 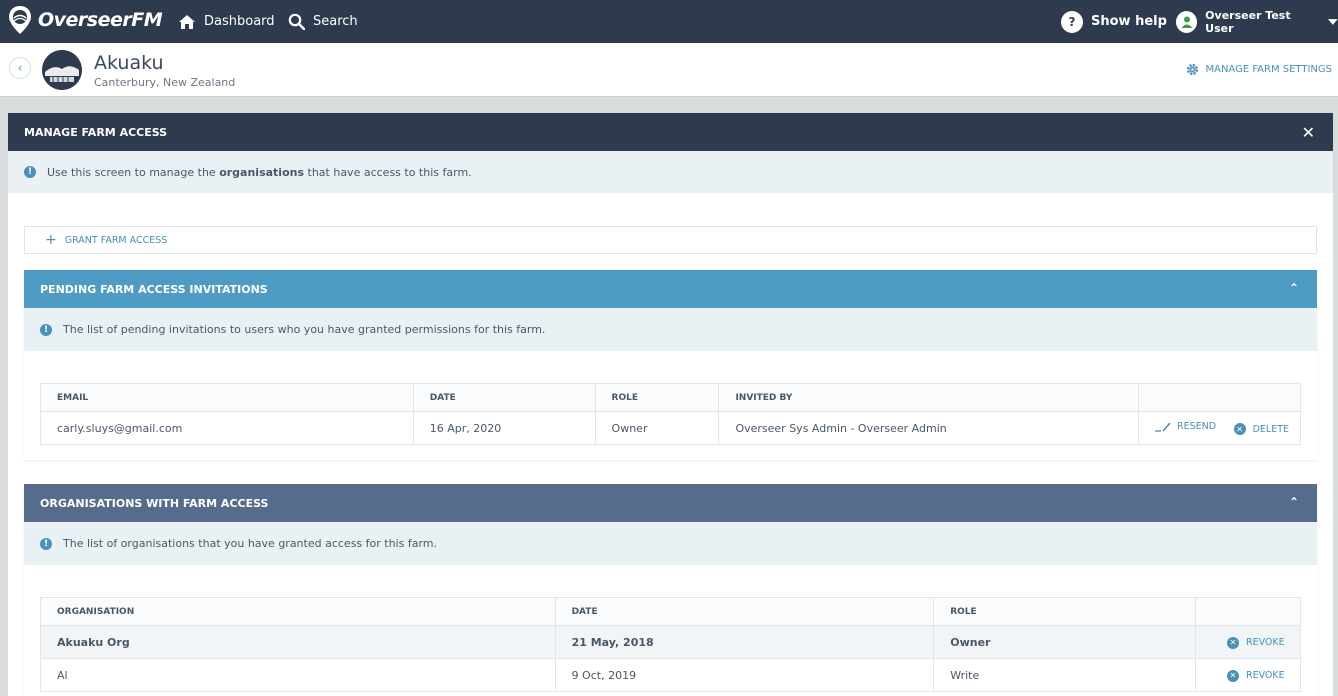 I want to click on pending-invitations-title: PENDING FARM ACCESS INVITATIONS, so click(x=154, y=289).